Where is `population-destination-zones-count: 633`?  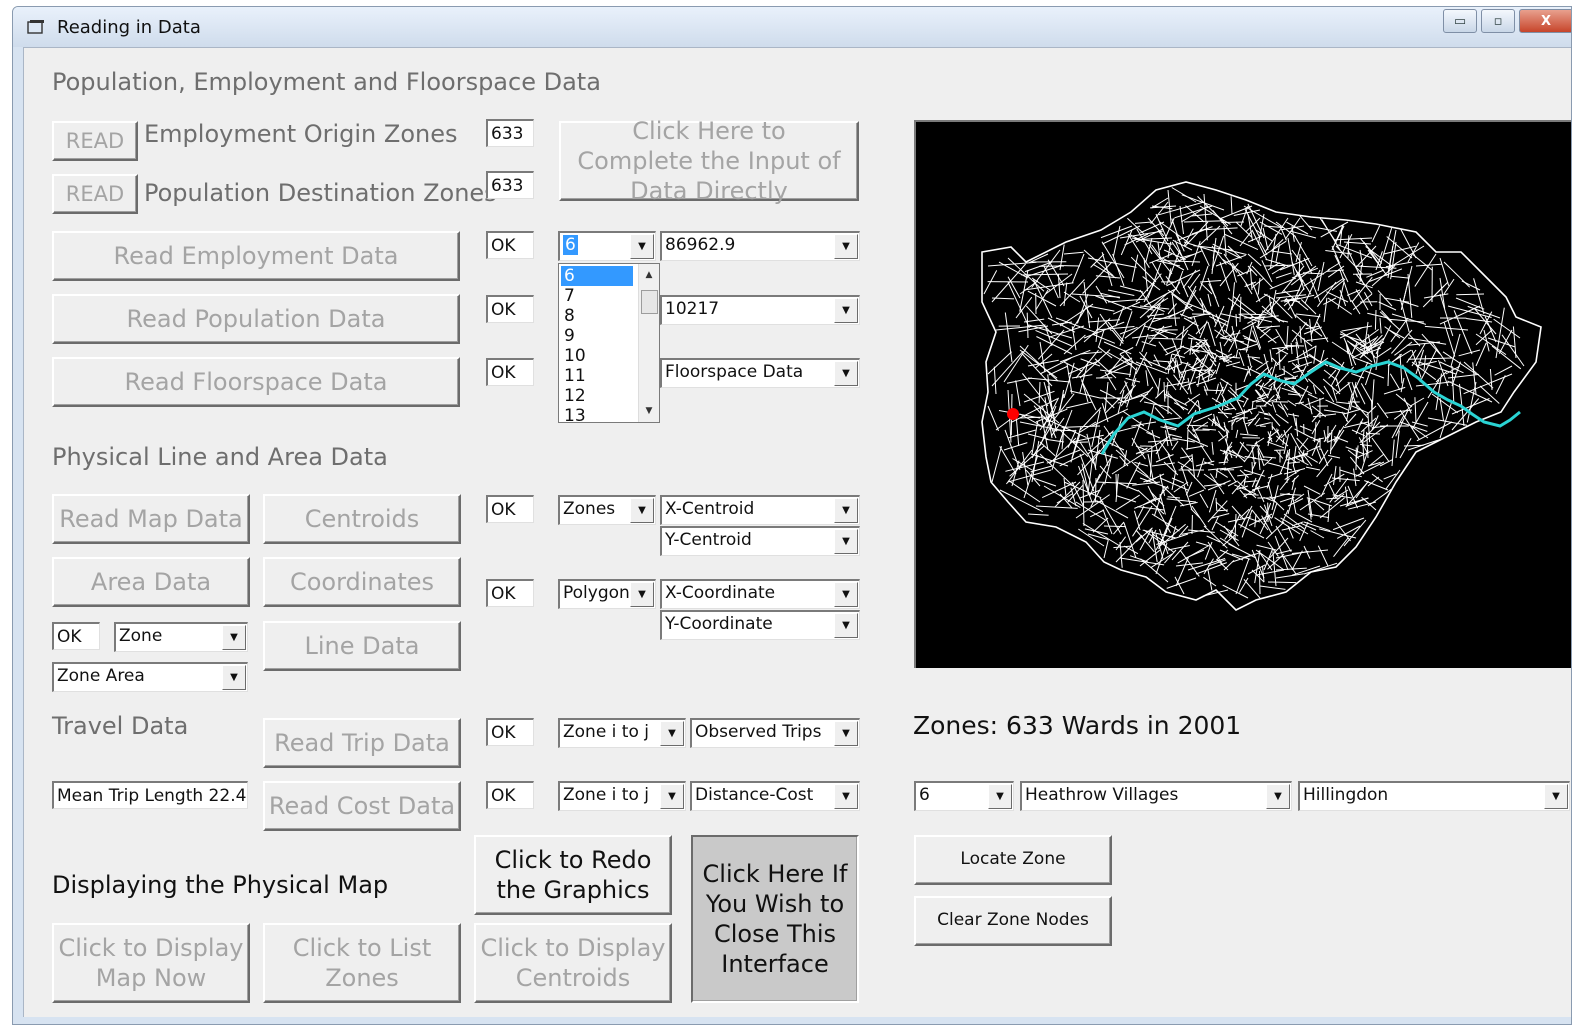 population-destination-zones-count: 633 is located at coordinates (510, 185).